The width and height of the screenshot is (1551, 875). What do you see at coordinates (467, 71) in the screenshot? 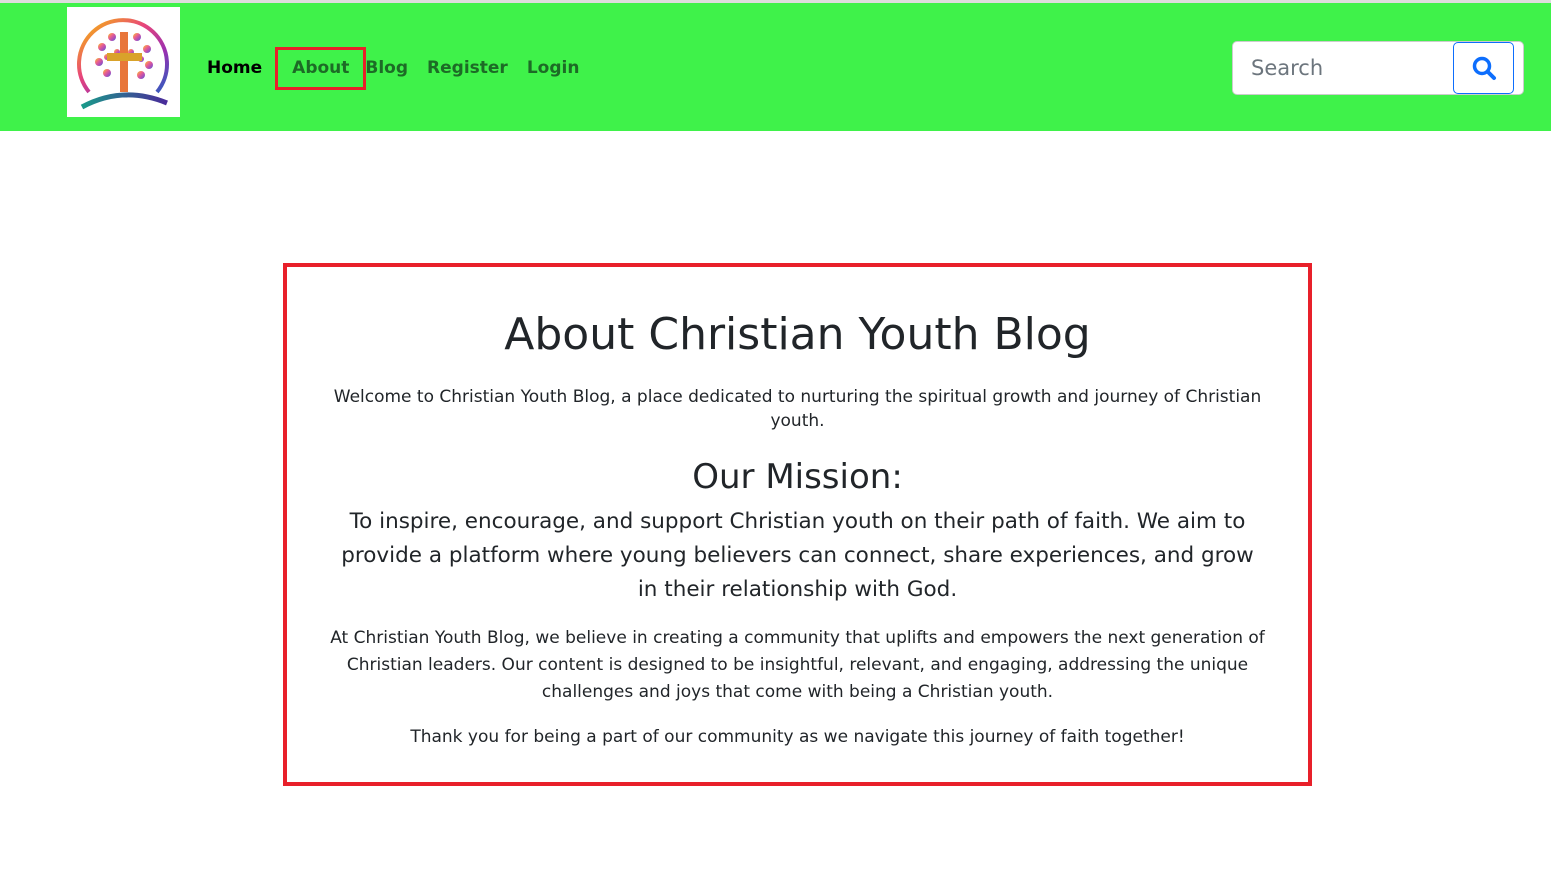
I see `nav-register: Register` at bounding box center [467, 71].